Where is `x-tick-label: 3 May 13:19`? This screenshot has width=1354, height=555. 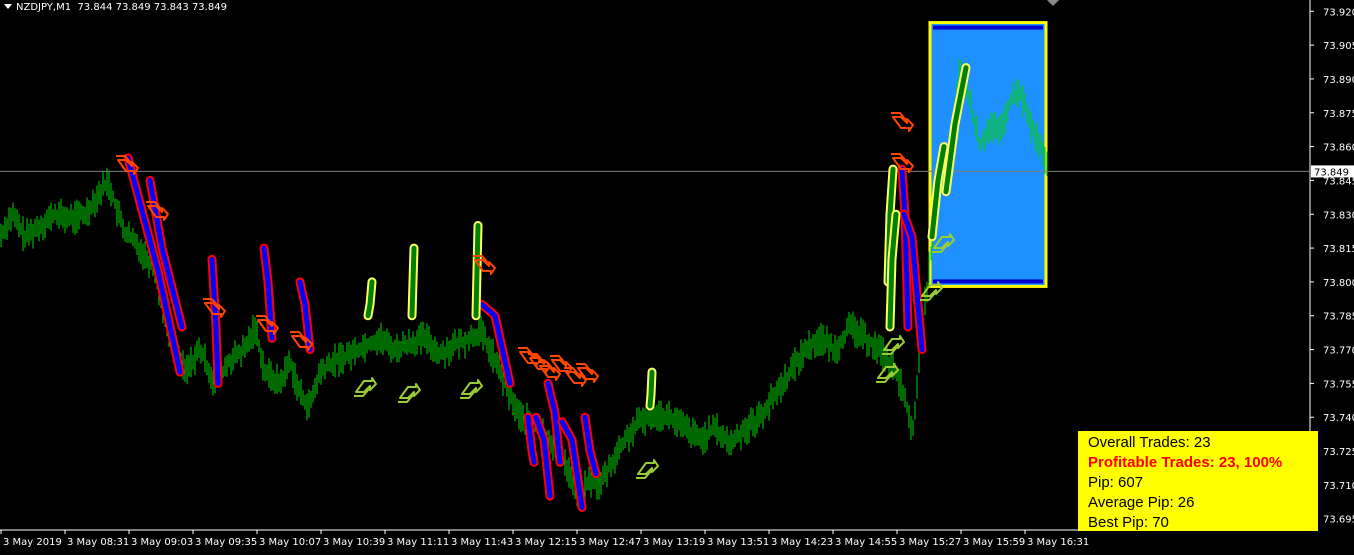
x-tick-label: 3 May 13:19 is located at coordinates (674, 542).